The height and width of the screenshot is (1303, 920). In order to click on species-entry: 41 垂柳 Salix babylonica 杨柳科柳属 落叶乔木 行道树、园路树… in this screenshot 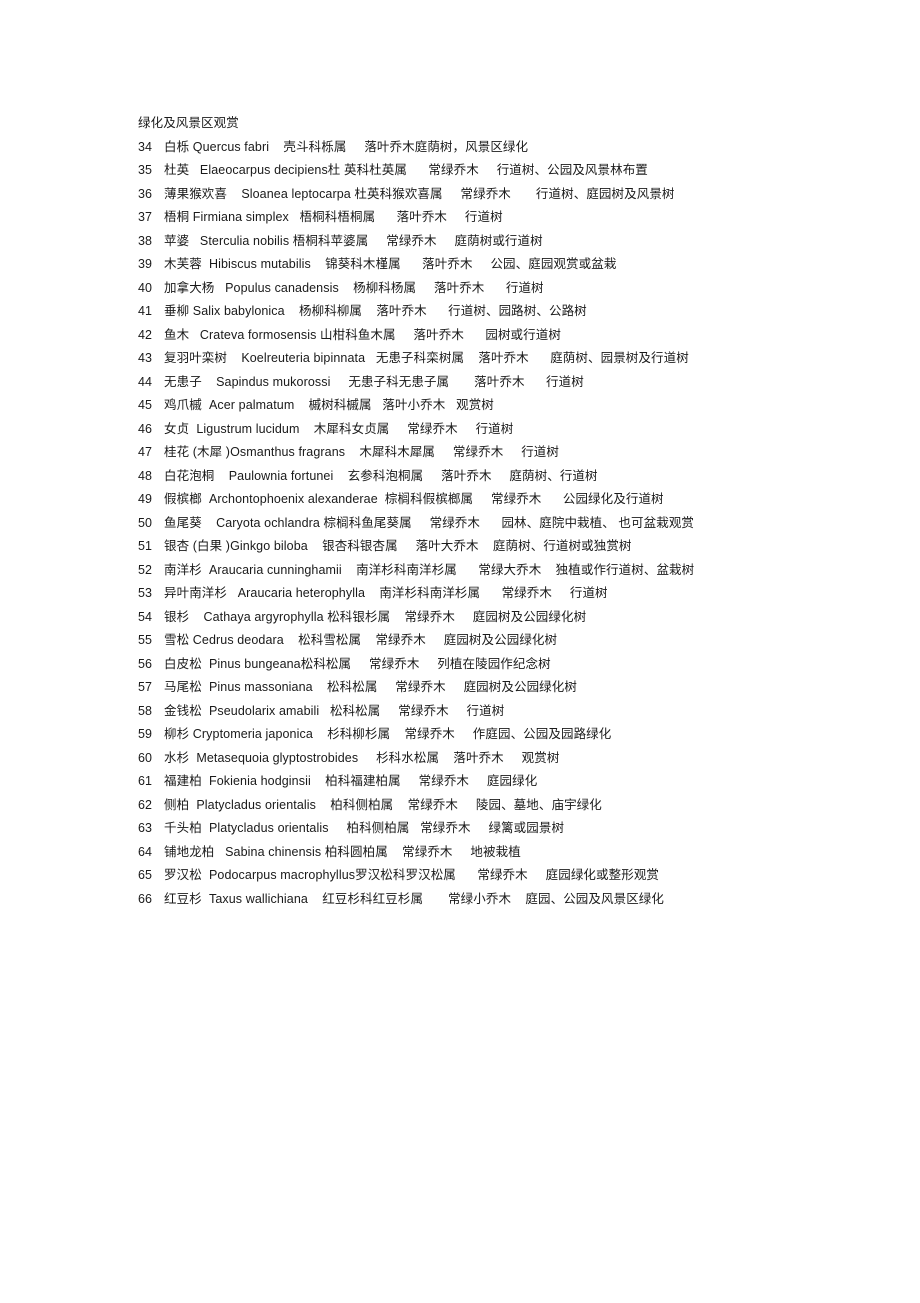, I will do `click(460, 312)`.